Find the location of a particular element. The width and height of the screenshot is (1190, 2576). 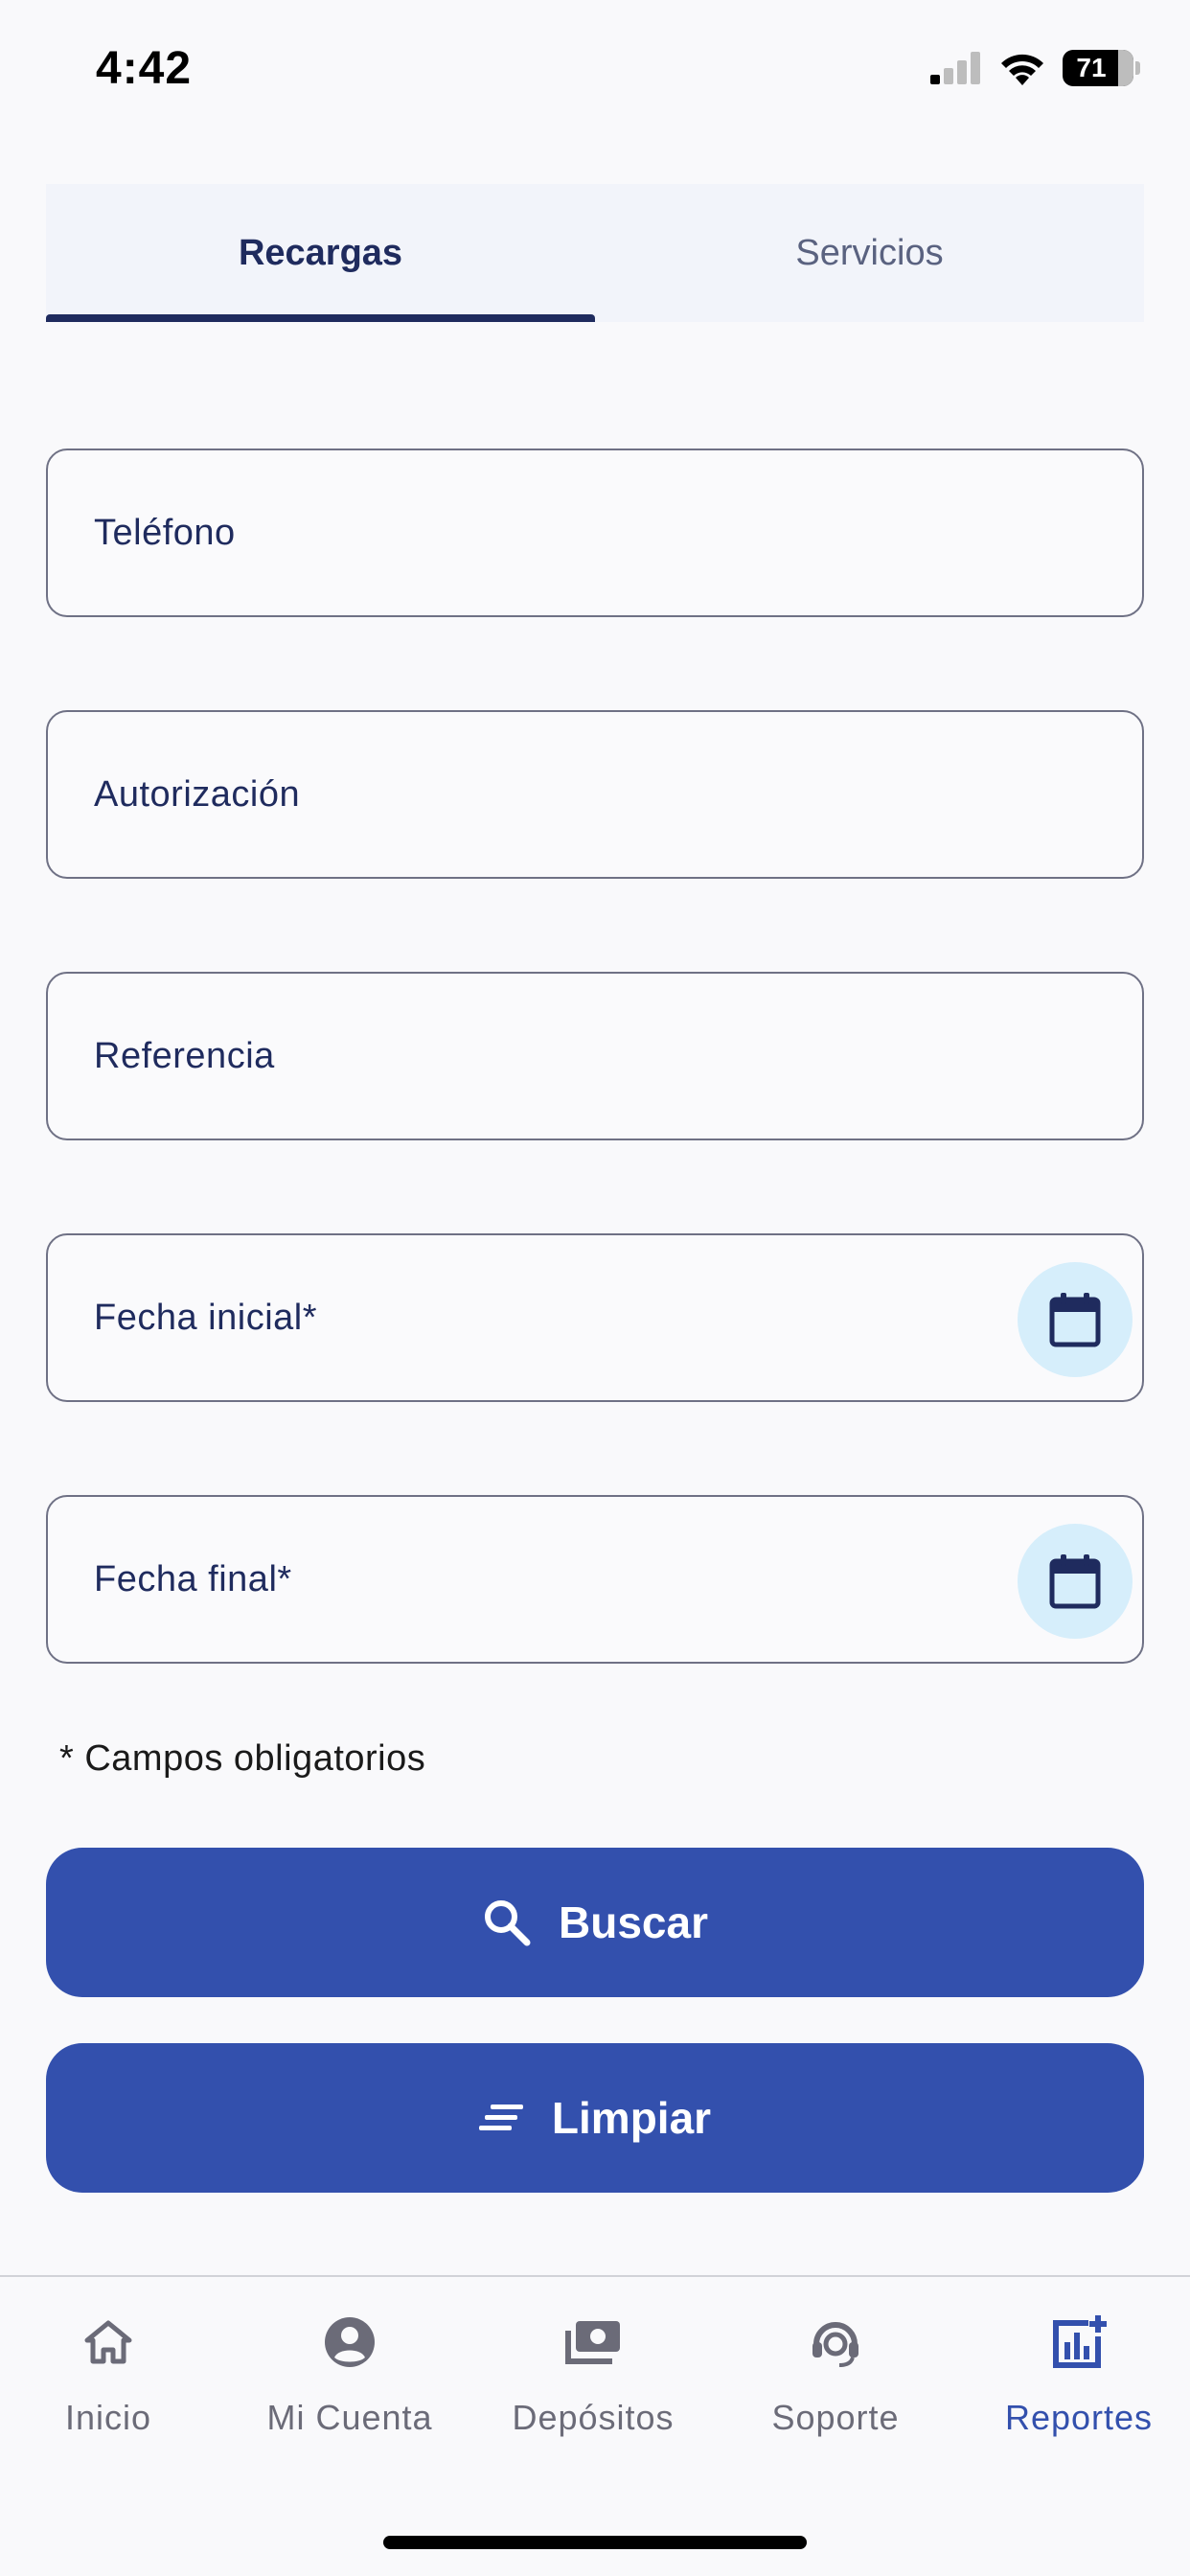

cellular-signal-icon is located at coordinates (955, 68).